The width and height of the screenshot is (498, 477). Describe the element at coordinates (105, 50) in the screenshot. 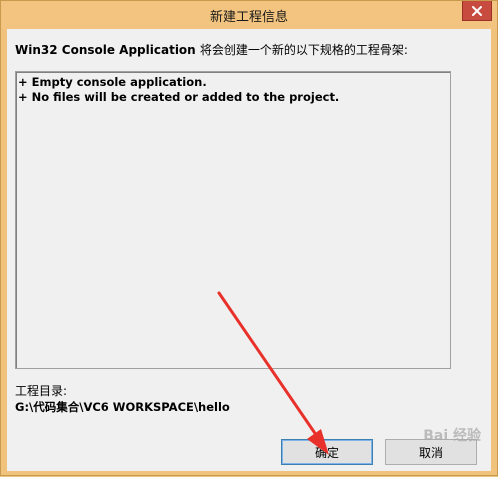

I see `app-name: Win32 Console Application` at that location.